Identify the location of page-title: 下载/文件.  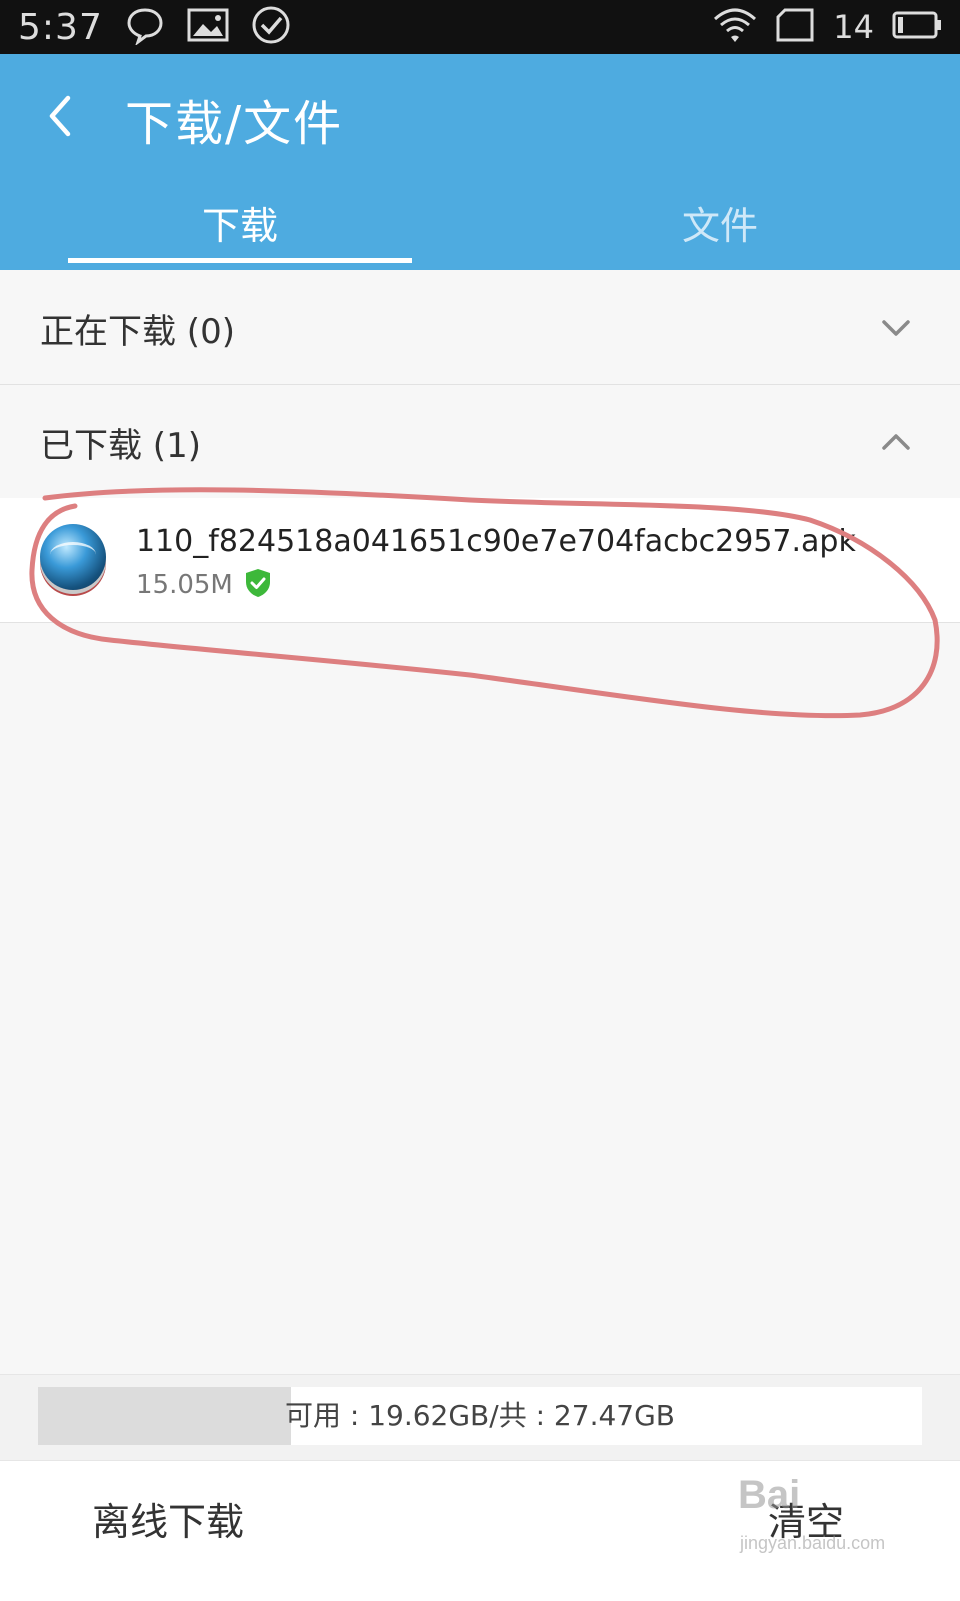
(234, 124).